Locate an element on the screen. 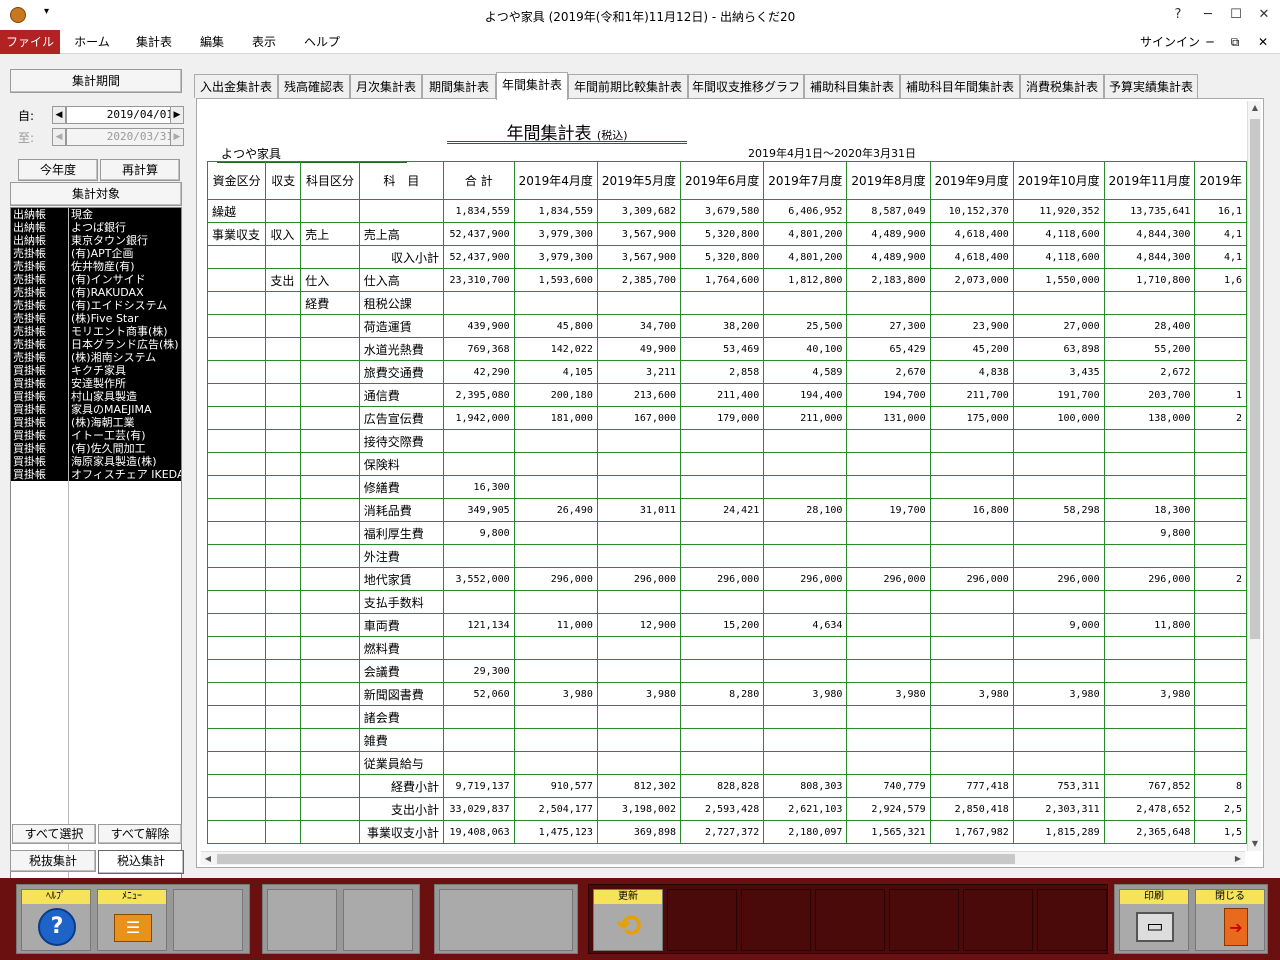 The image size is (1280, 960). horizontal-scrollbar: ◀ ▶ is located at coordinates (723, 858).